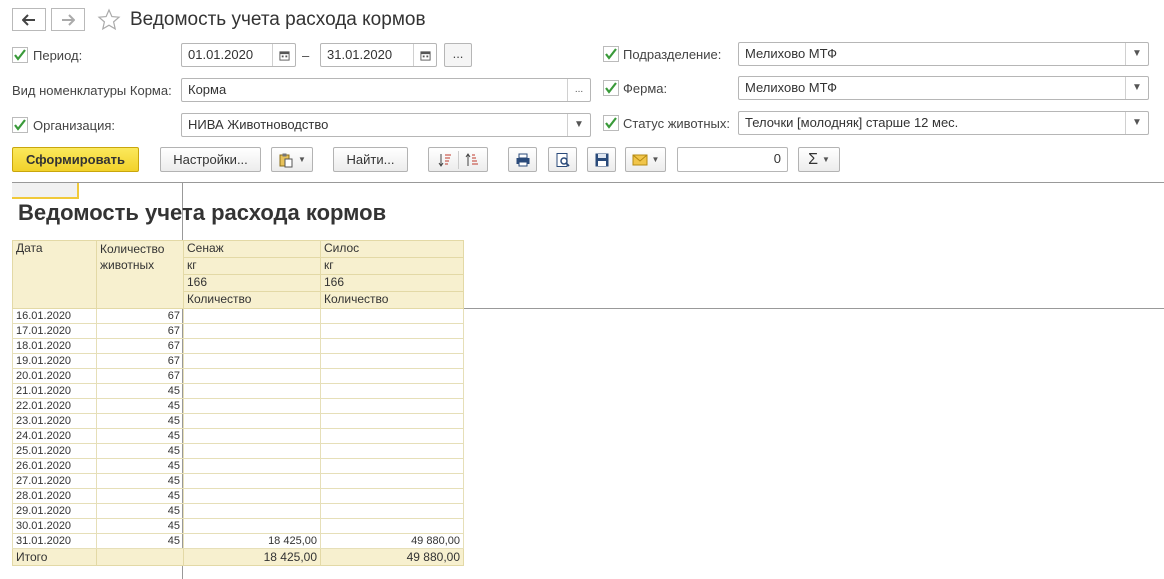 The width and height of the screenshot is (1164, 579). I want to click on cell-silos: 49 880,00, so click(392, 541).